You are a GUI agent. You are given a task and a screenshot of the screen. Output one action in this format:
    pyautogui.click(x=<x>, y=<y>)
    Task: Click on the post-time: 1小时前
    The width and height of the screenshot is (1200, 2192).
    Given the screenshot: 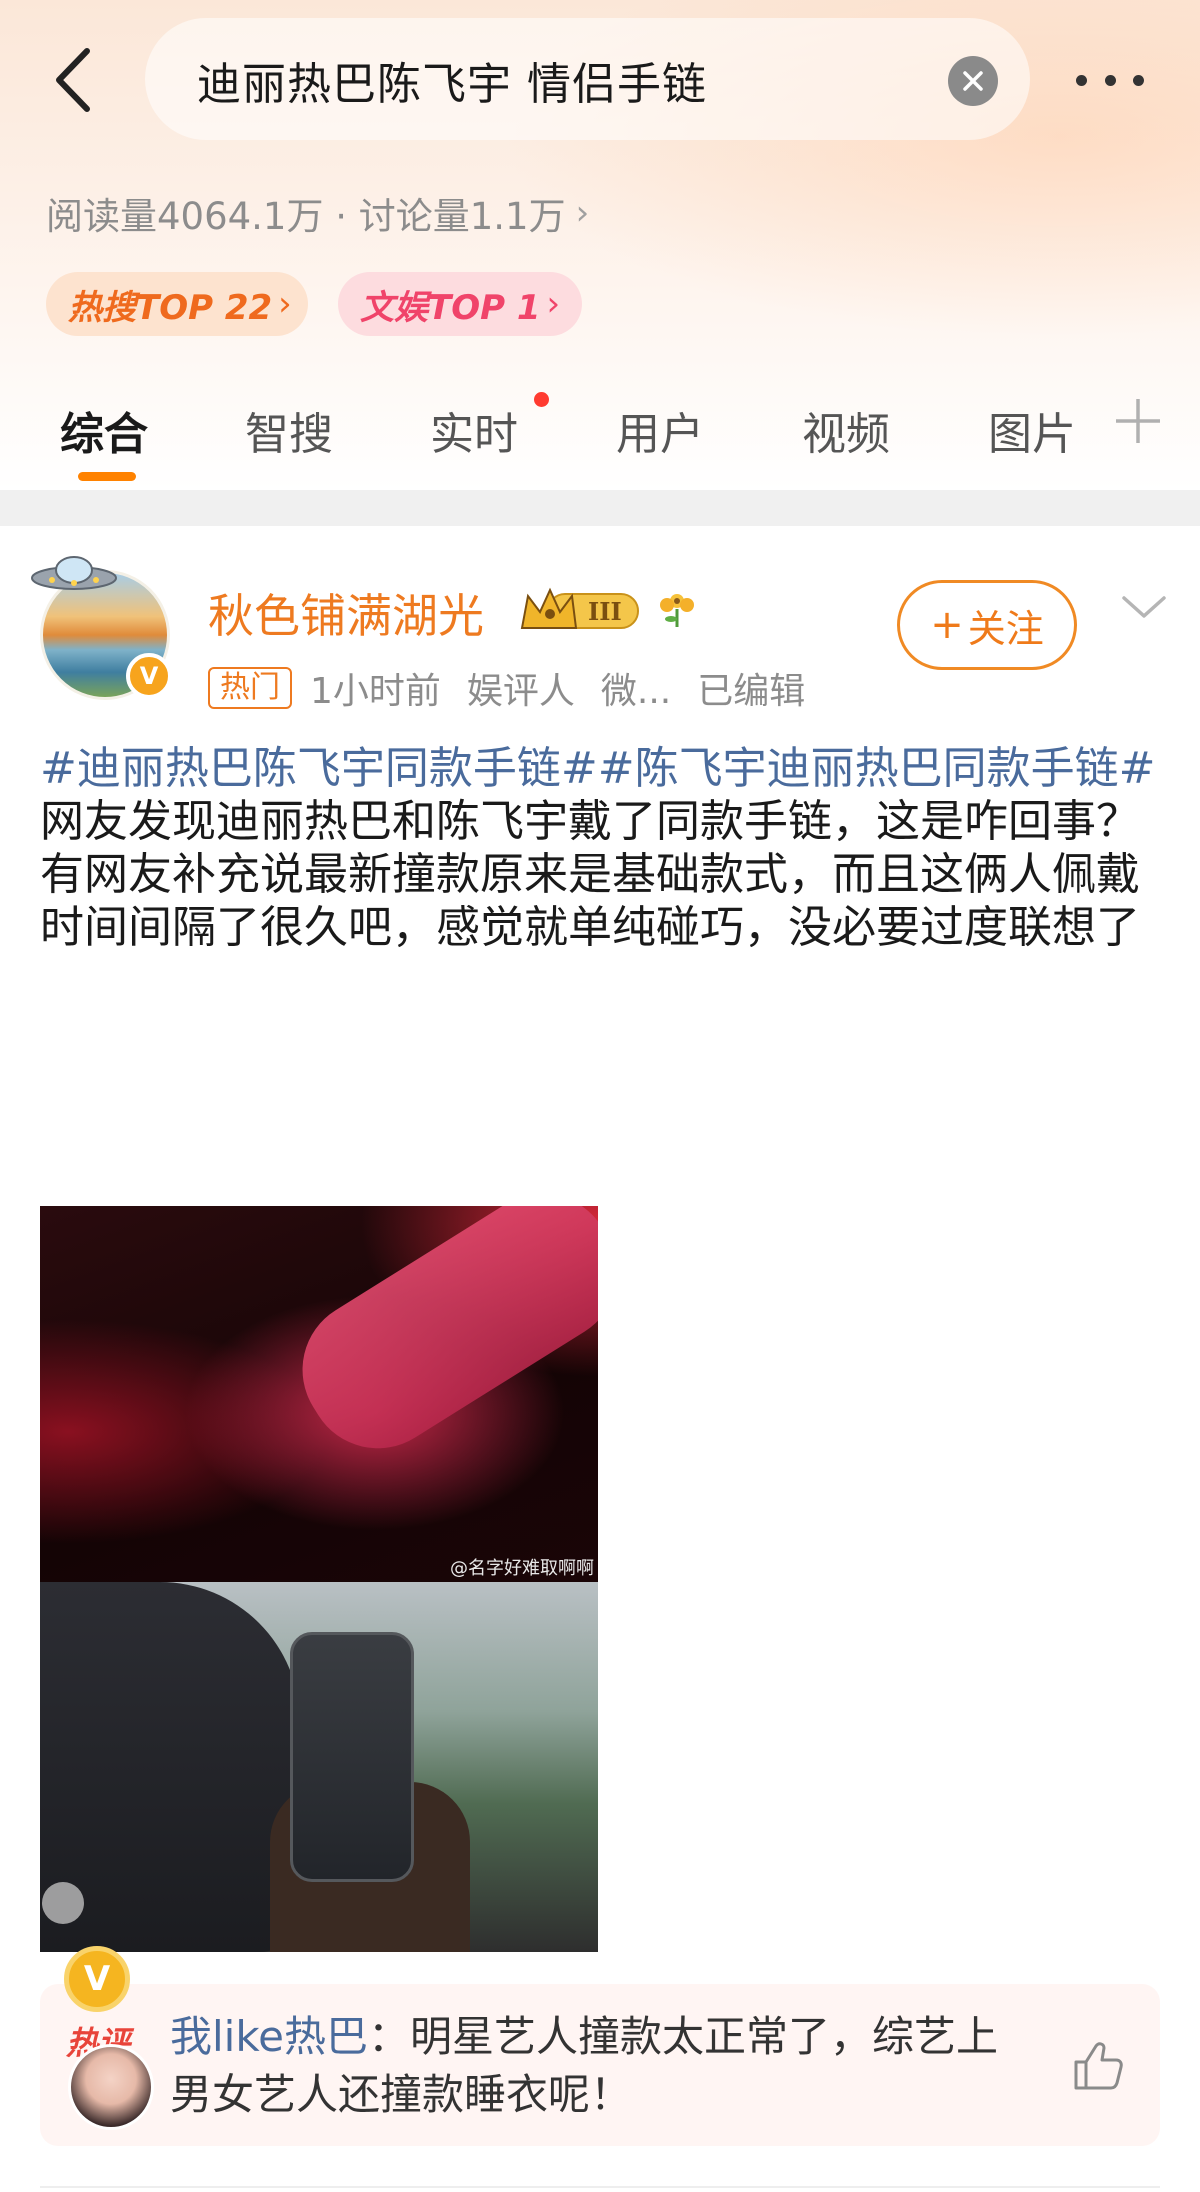 What is the action you would take?
    pyautogui.click(x=375, y=691)
    